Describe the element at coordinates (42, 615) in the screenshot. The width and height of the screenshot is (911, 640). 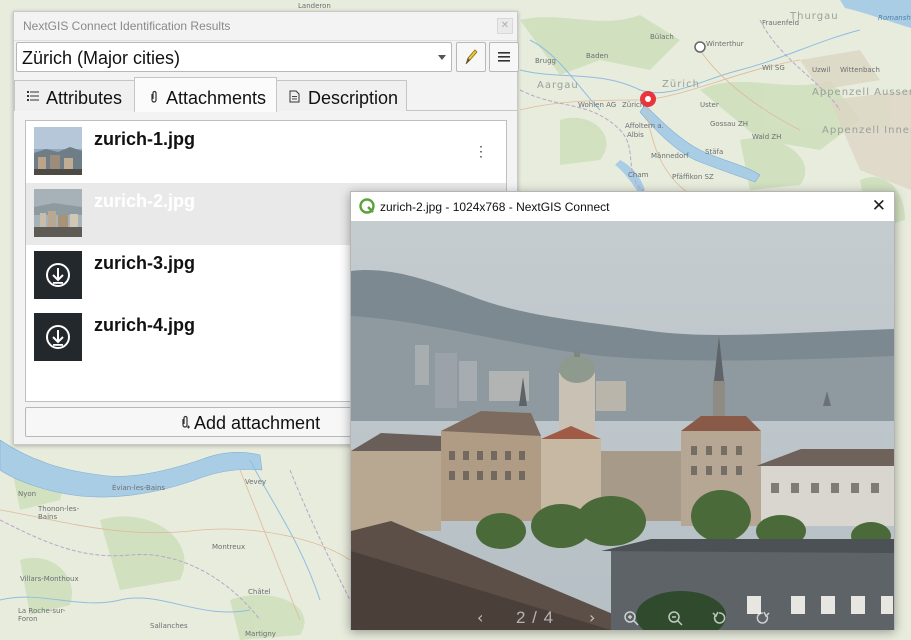
I see `map-label-roche: La Roche-sur- Foron` at that location.